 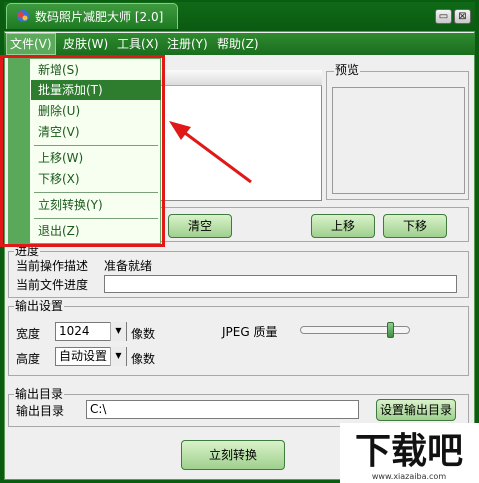 I want to click on current-op-value: 准备就绪, so click(x=128, y=266).